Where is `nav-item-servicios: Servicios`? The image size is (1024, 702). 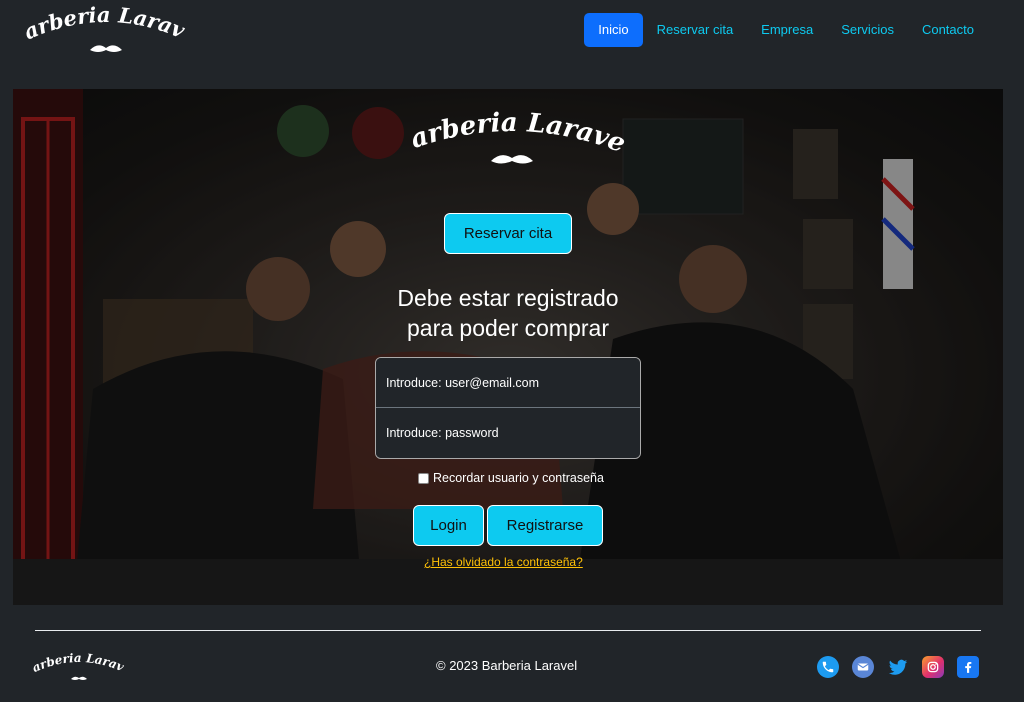 nav-item-servicios: Servicios is located at coordinates (867, 30).